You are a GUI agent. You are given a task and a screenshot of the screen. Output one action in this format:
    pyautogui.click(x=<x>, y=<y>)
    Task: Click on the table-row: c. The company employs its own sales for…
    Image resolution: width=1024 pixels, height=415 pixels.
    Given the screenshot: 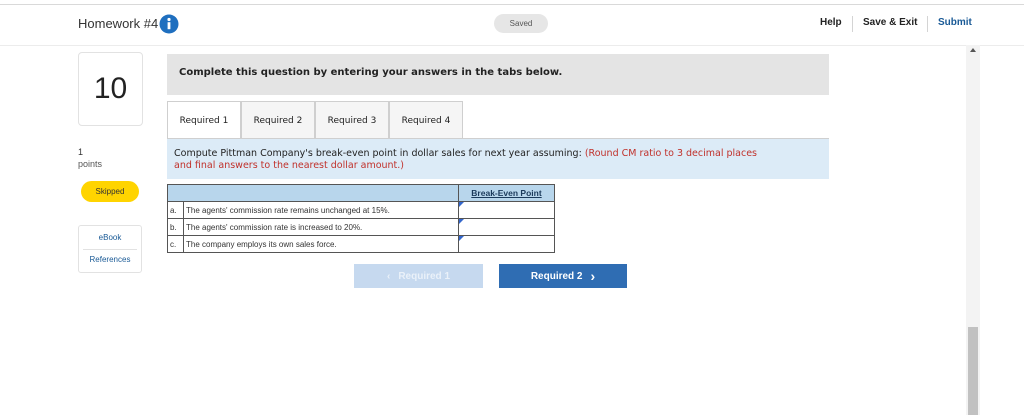 What is the action you would take?
    pyautogui.click(x=361, y=244)
    